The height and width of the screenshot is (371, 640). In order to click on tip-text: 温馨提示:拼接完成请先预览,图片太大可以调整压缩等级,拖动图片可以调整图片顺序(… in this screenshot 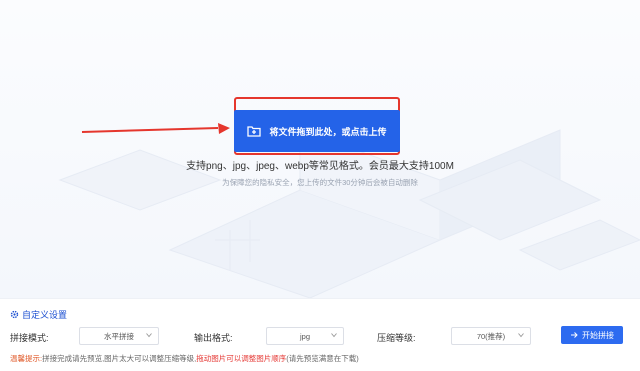, I will do `click(184, 358)`.